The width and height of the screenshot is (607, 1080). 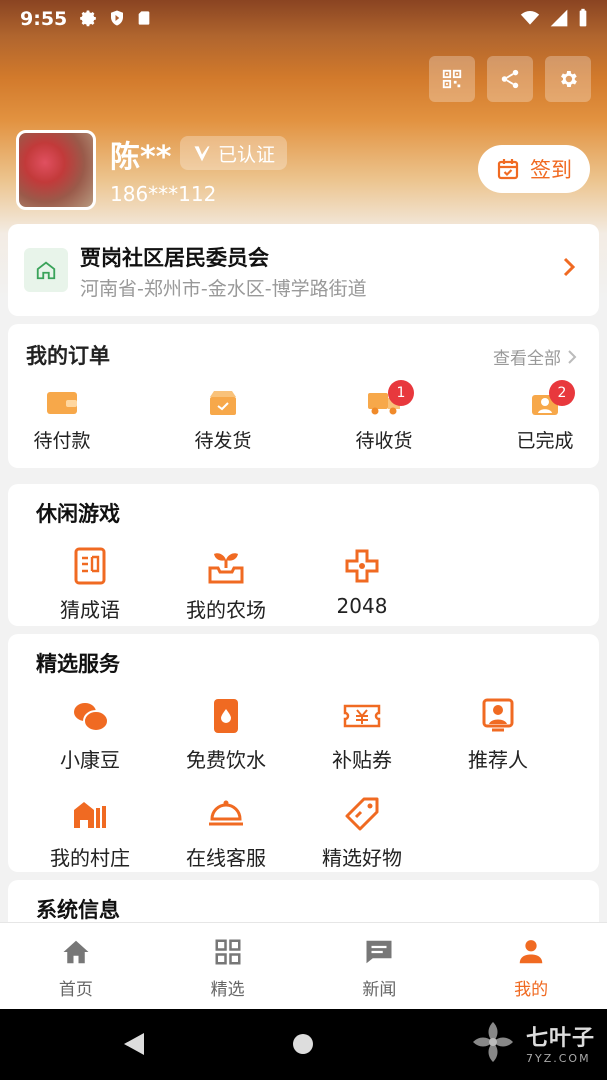 What do you see at coordinates (68, 356) in the screenshot?
I see `orders-title: 我的订单` at bounding box center [68, 356].